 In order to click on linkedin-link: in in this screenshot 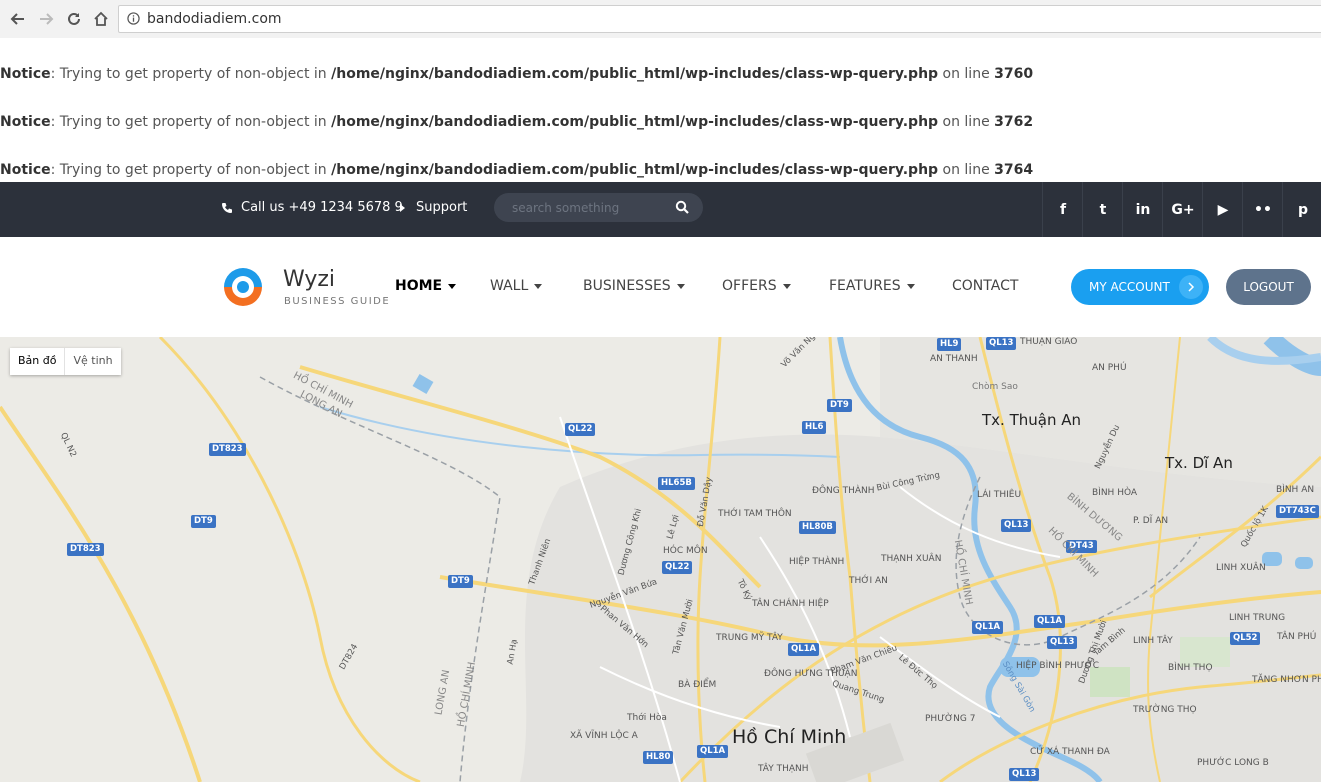, I will do `click(1142, 209)`.